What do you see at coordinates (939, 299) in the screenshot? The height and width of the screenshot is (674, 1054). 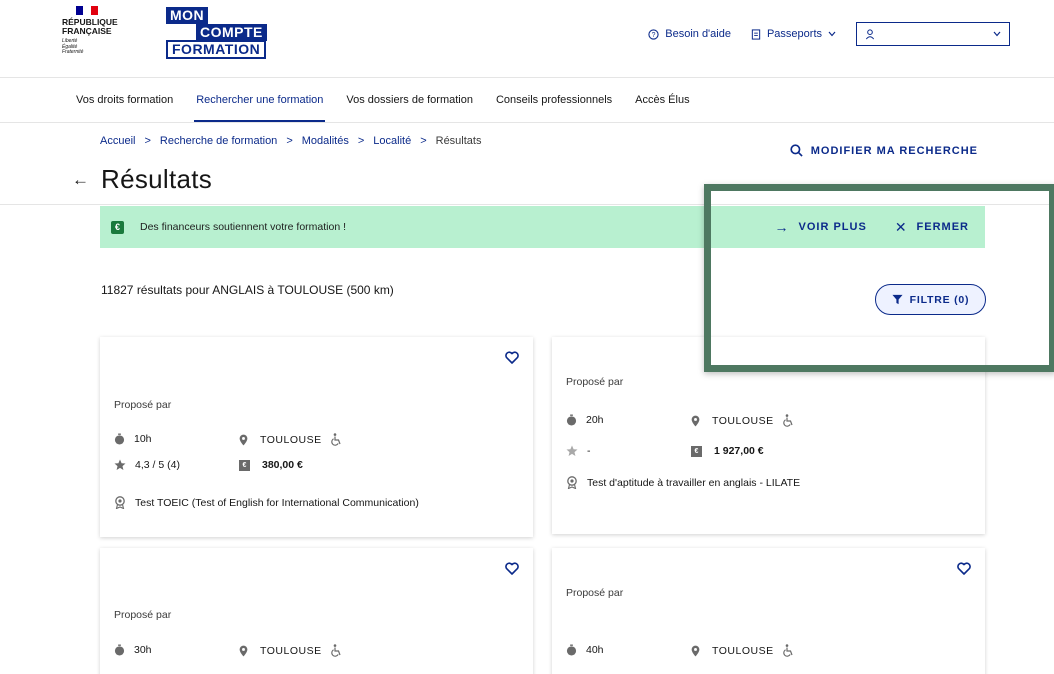 I see `filter-label: FILTRE (0)` at bounding box center [939, 299].